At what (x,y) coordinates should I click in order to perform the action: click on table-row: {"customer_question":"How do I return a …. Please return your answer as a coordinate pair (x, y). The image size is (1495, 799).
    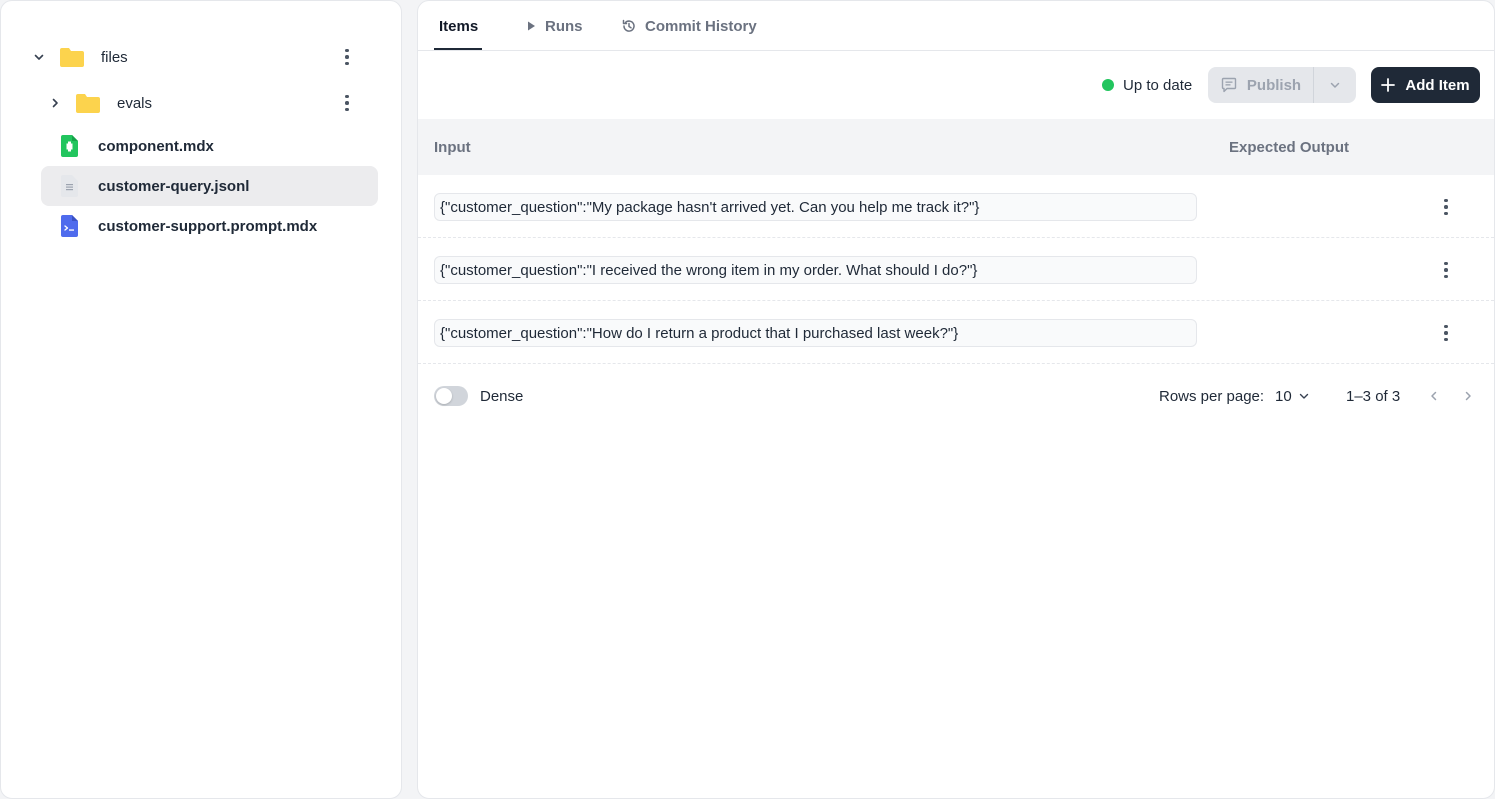
    Looking at the image, I should click on (956, 332).